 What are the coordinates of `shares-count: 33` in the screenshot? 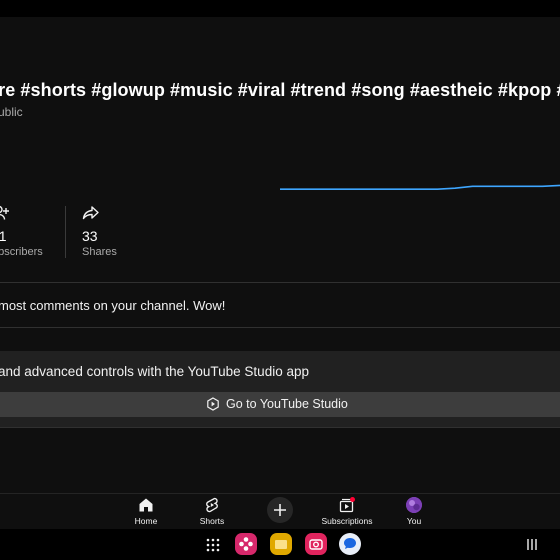 It's located at (90, 236).